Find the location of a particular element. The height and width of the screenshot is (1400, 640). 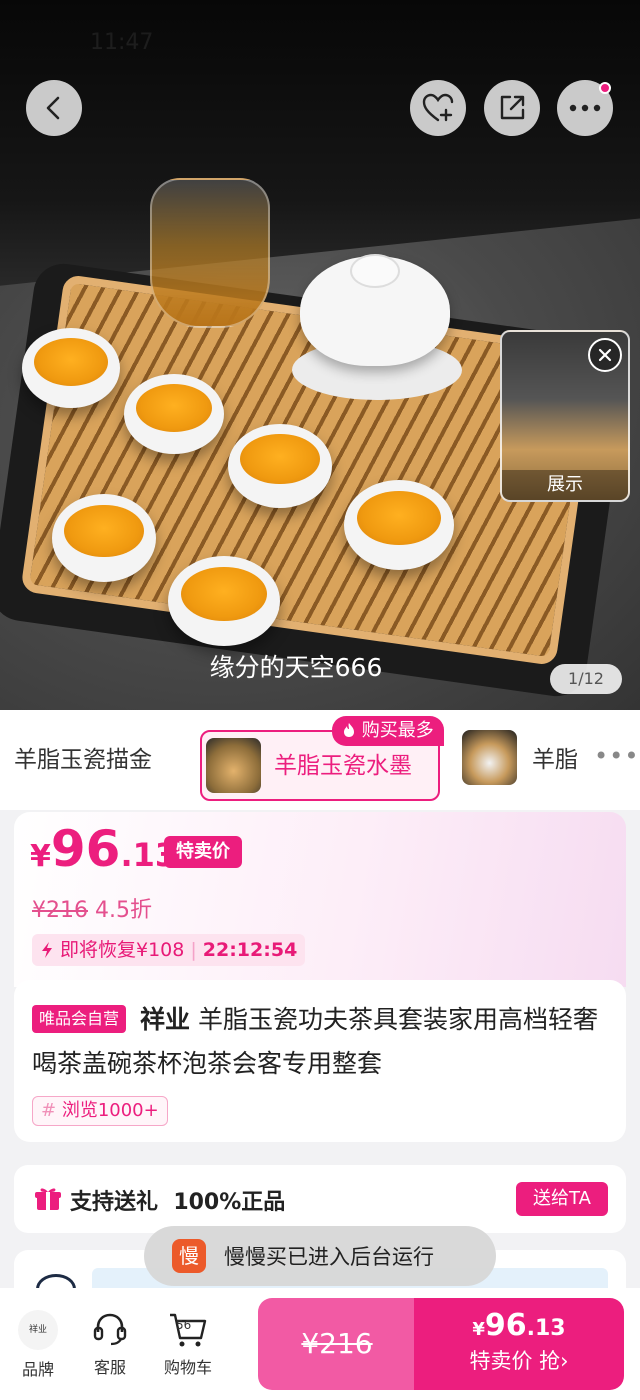

cart-count-badge: 56 is located at coordinates (184, 1325).